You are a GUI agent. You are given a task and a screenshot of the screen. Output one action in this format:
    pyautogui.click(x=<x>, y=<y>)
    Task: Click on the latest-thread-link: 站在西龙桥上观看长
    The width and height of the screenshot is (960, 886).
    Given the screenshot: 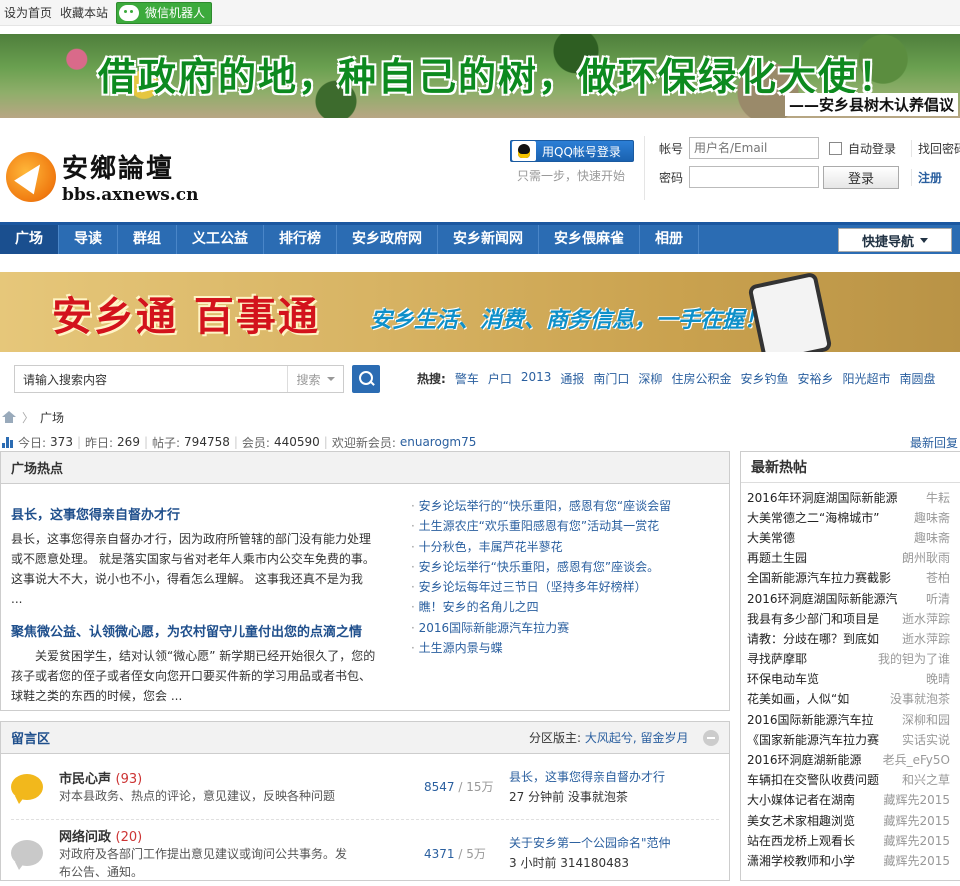 What is the action you would take?
    pyautogui.click(x=801, y=840)
    